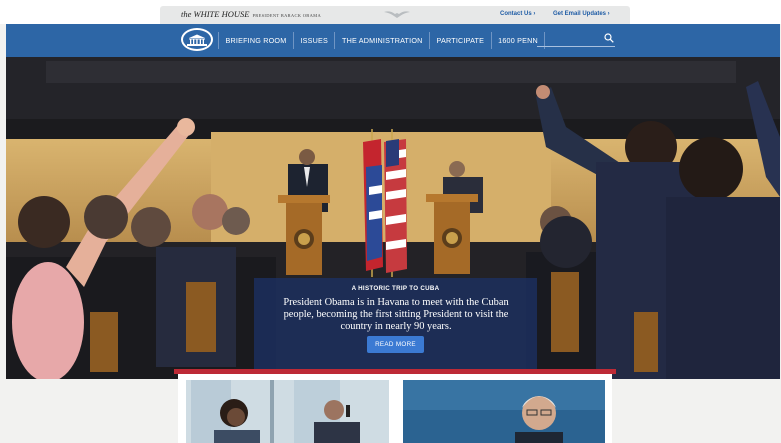 This screenshot has width=781, height=443. I want to click on feature-card-image-right, so click(504, 411).